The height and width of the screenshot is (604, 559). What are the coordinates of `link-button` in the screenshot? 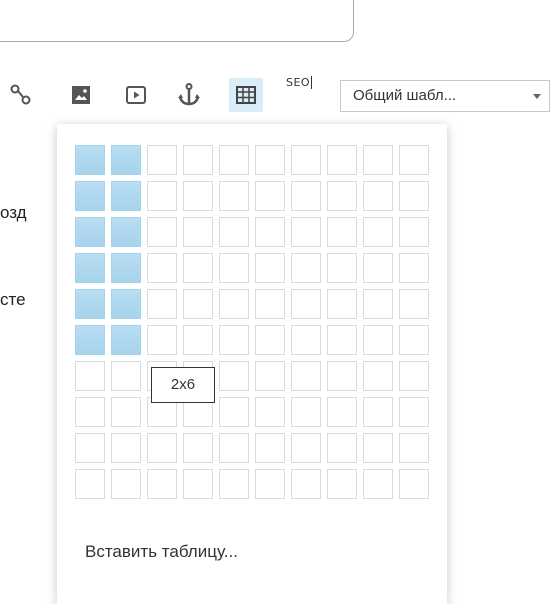 It's located at (21, 95).